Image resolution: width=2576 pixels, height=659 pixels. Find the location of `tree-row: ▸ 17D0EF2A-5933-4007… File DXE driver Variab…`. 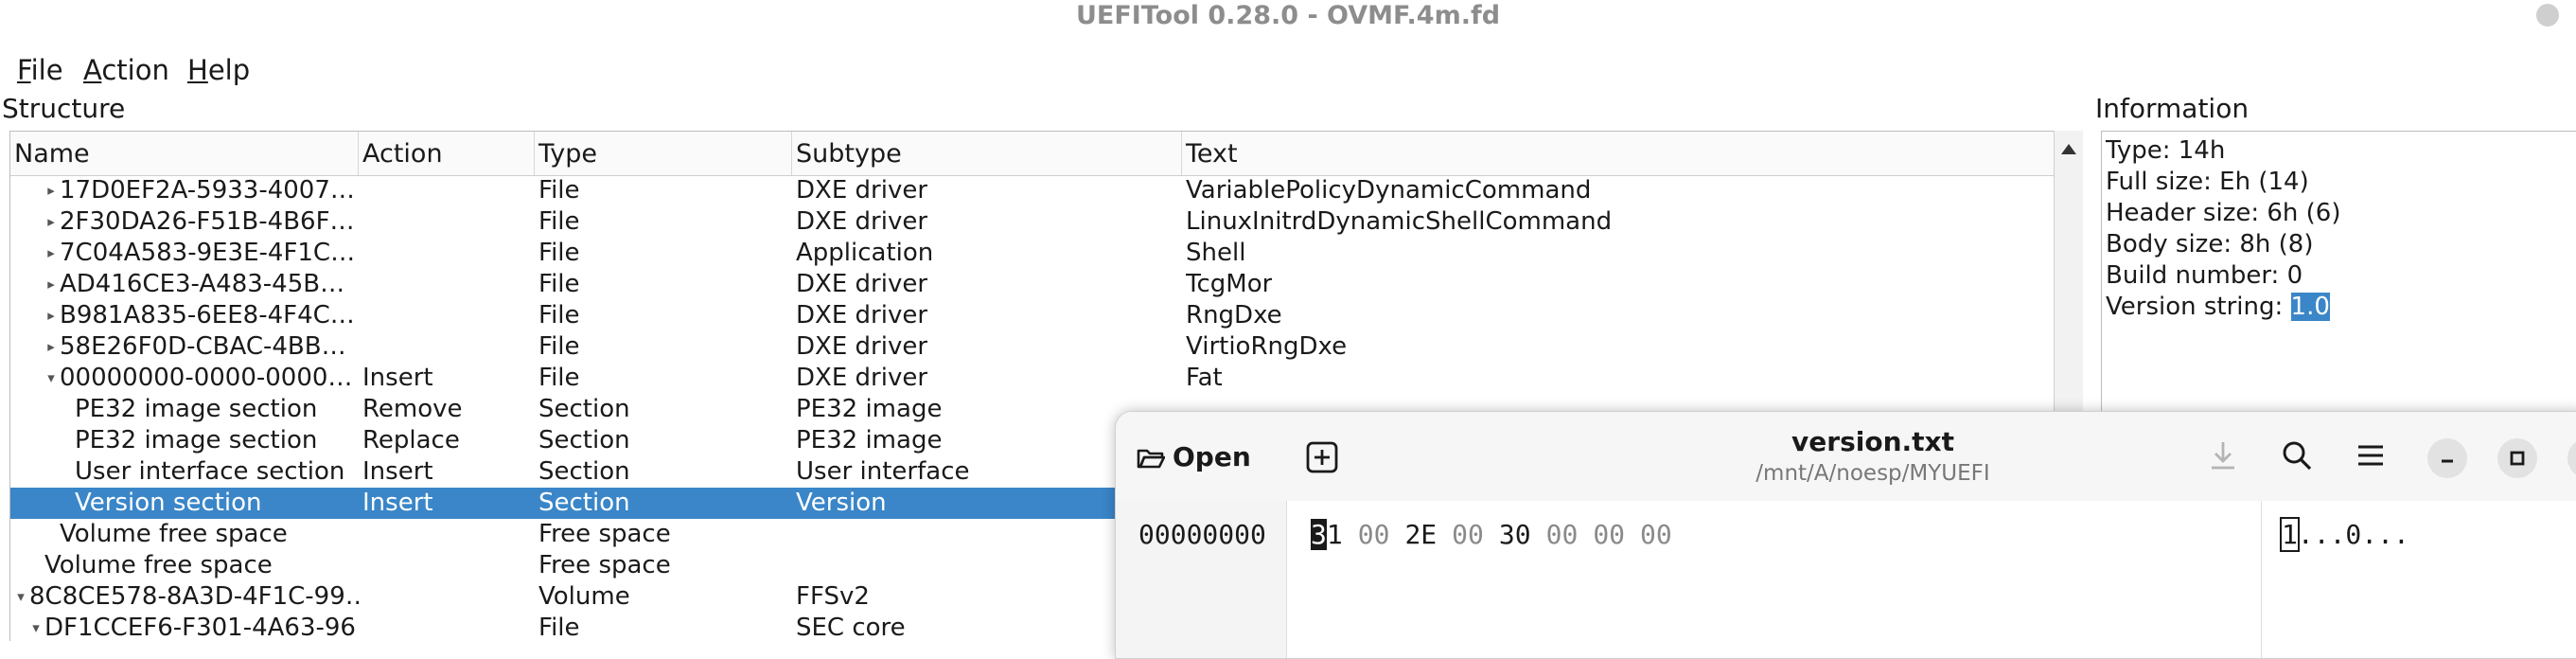

tree-row: ▸ 17D0EF2A-5933-4007… File DXE driver Variab… is located at coordinates (1032, 190).